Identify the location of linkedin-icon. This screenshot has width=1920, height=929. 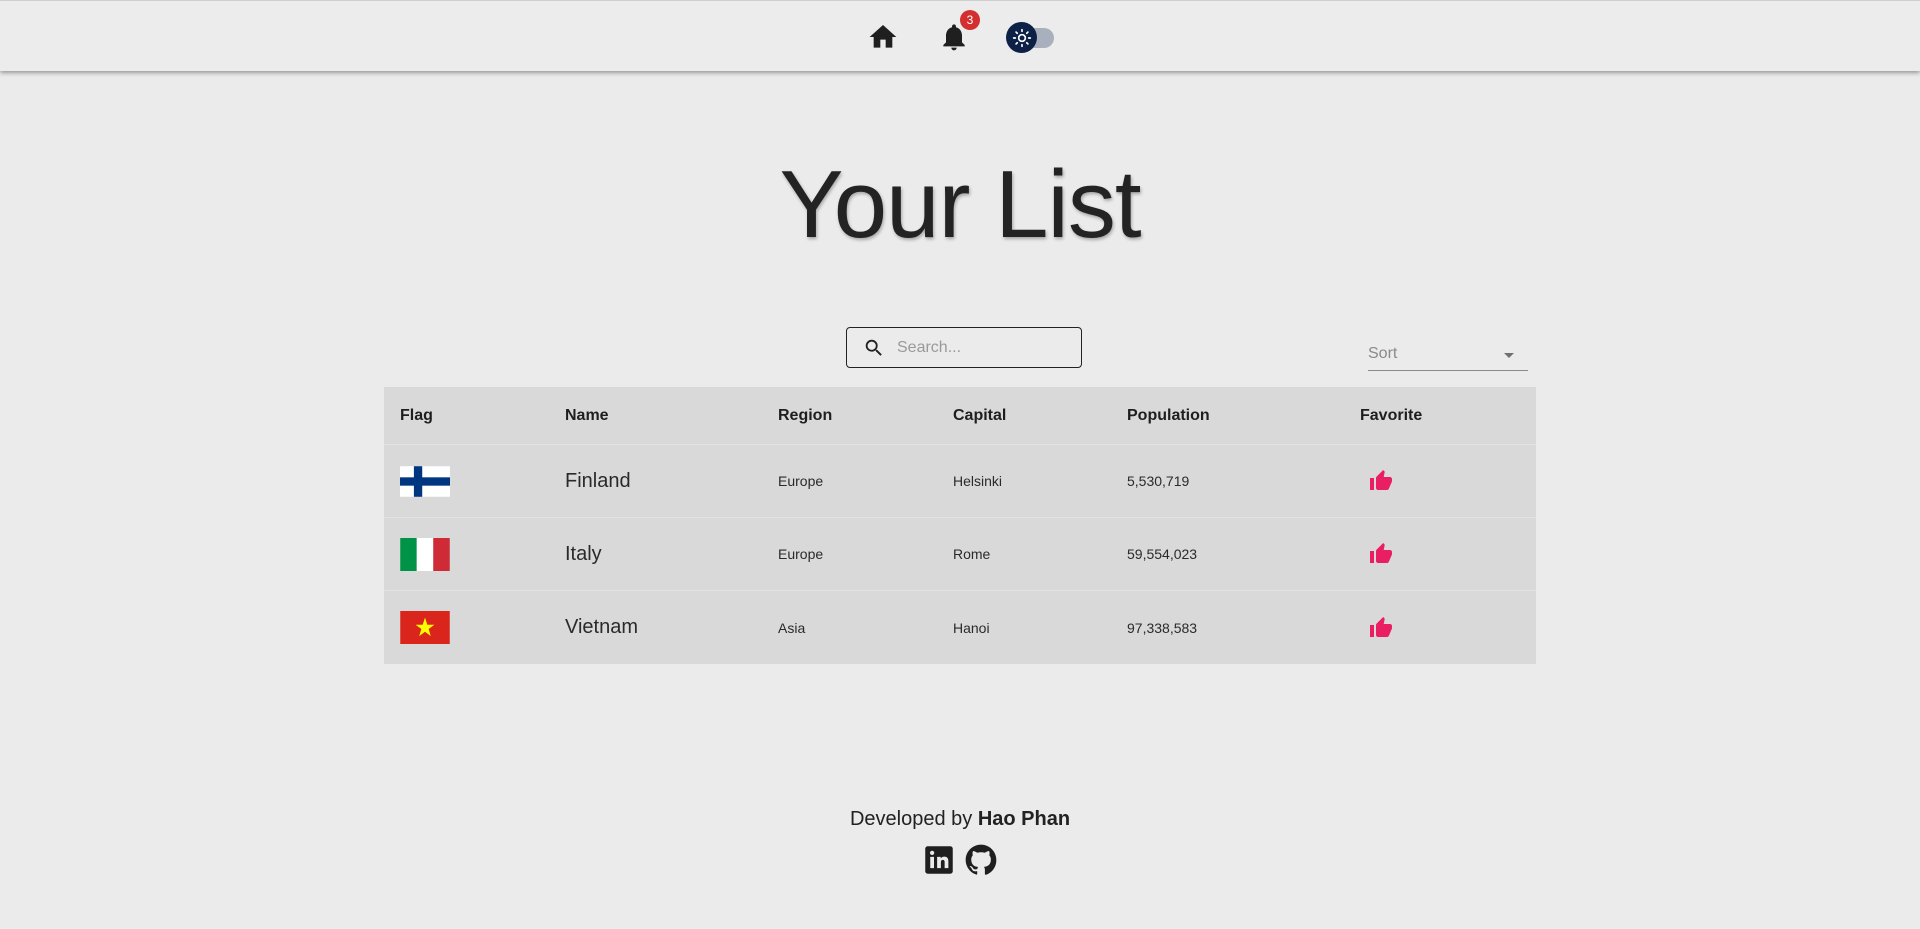
(939, 860).